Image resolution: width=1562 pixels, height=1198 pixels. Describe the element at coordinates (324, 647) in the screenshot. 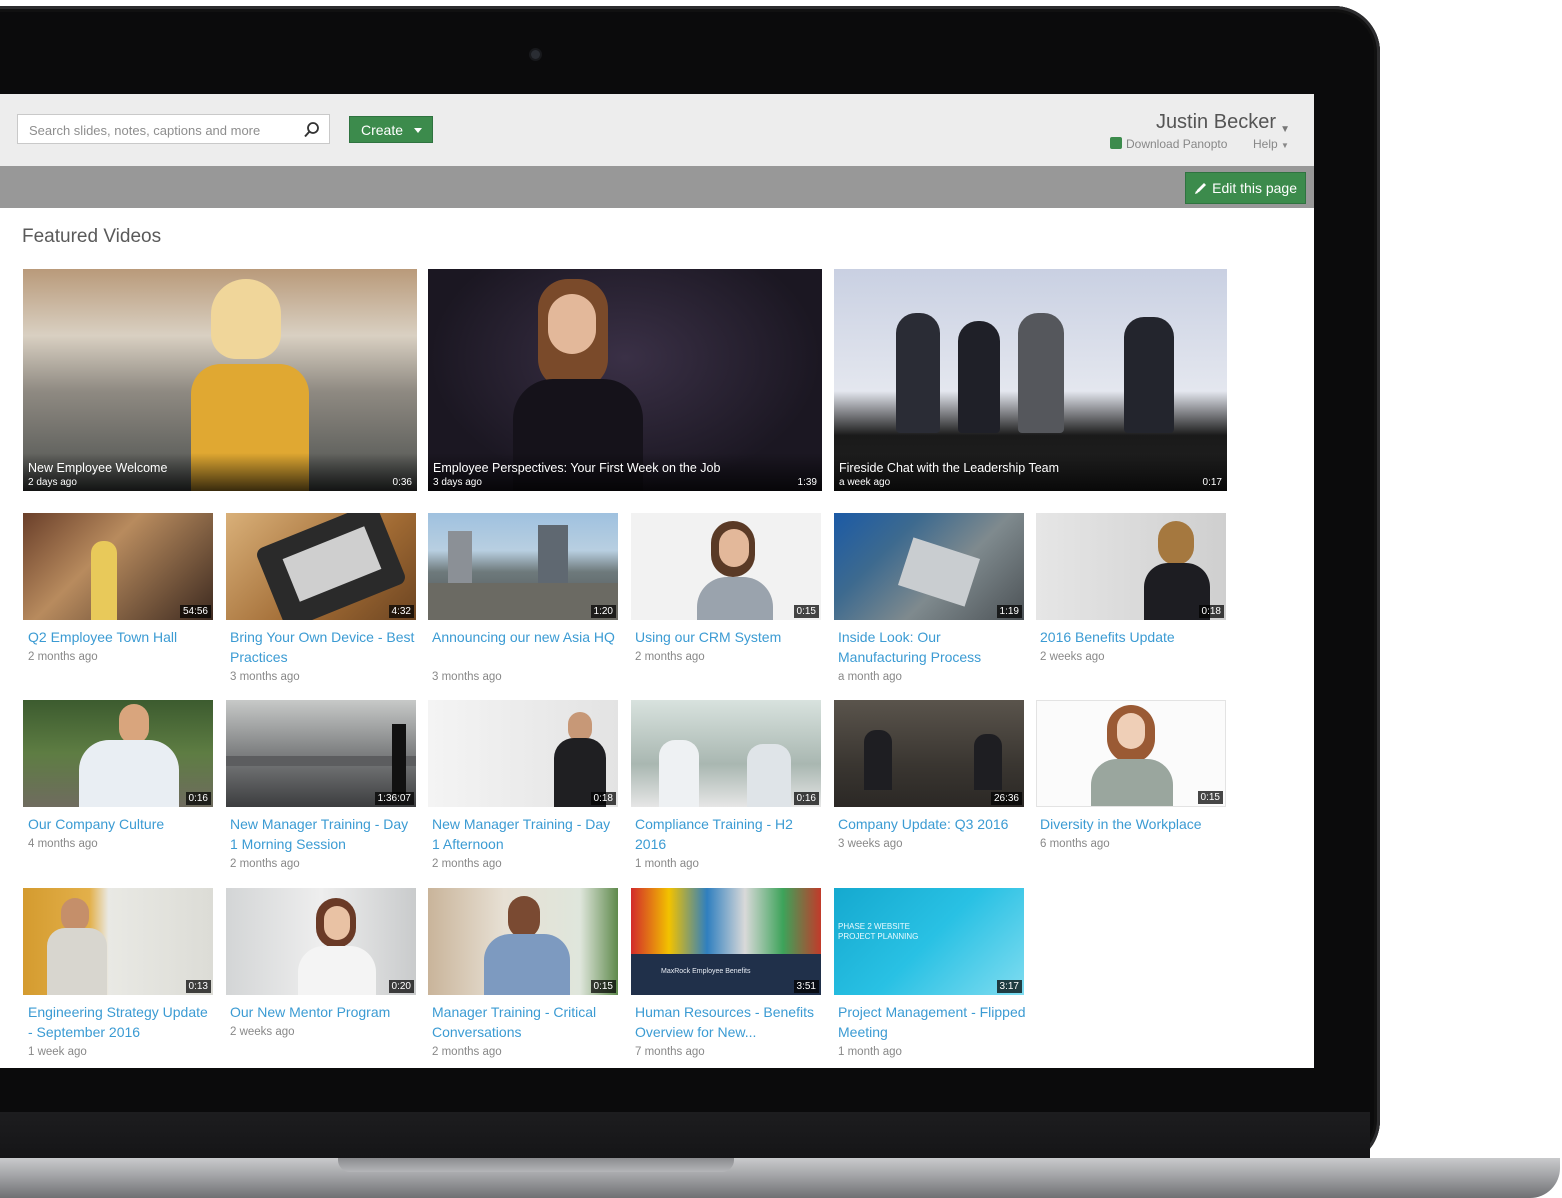

I see `video-title-link: Bring Your Own Device - Best Practices` at that location.